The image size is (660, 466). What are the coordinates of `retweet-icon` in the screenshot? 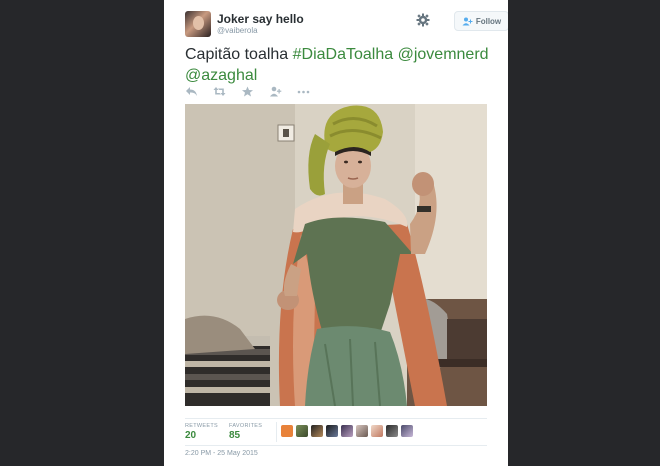 It's located at (219, 91).